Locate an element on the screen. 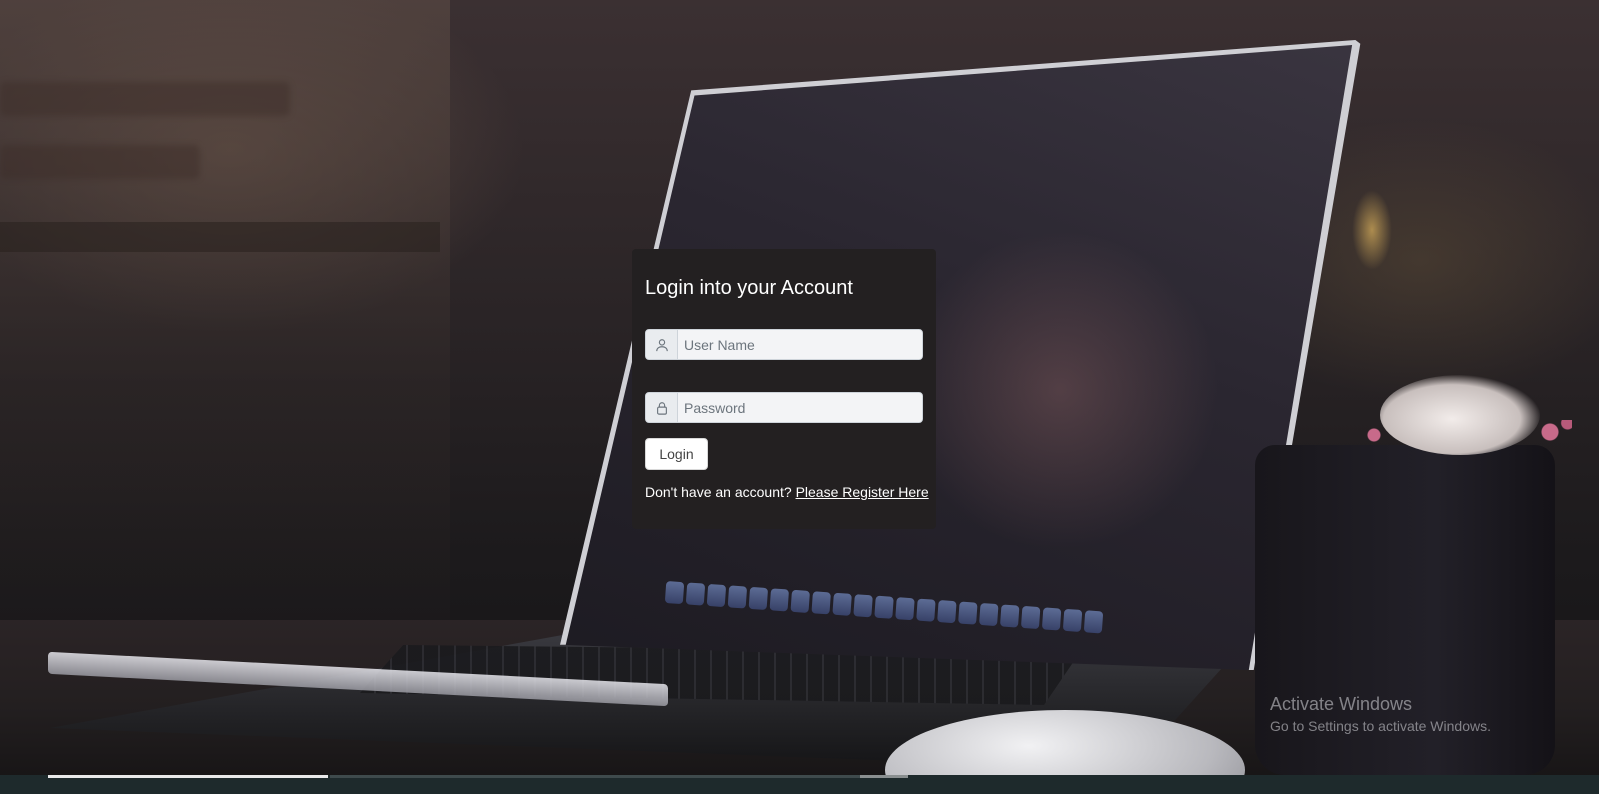 This screenshot has width=1599, height=794. background-screen-glow is located at coordinates (1060, 390).